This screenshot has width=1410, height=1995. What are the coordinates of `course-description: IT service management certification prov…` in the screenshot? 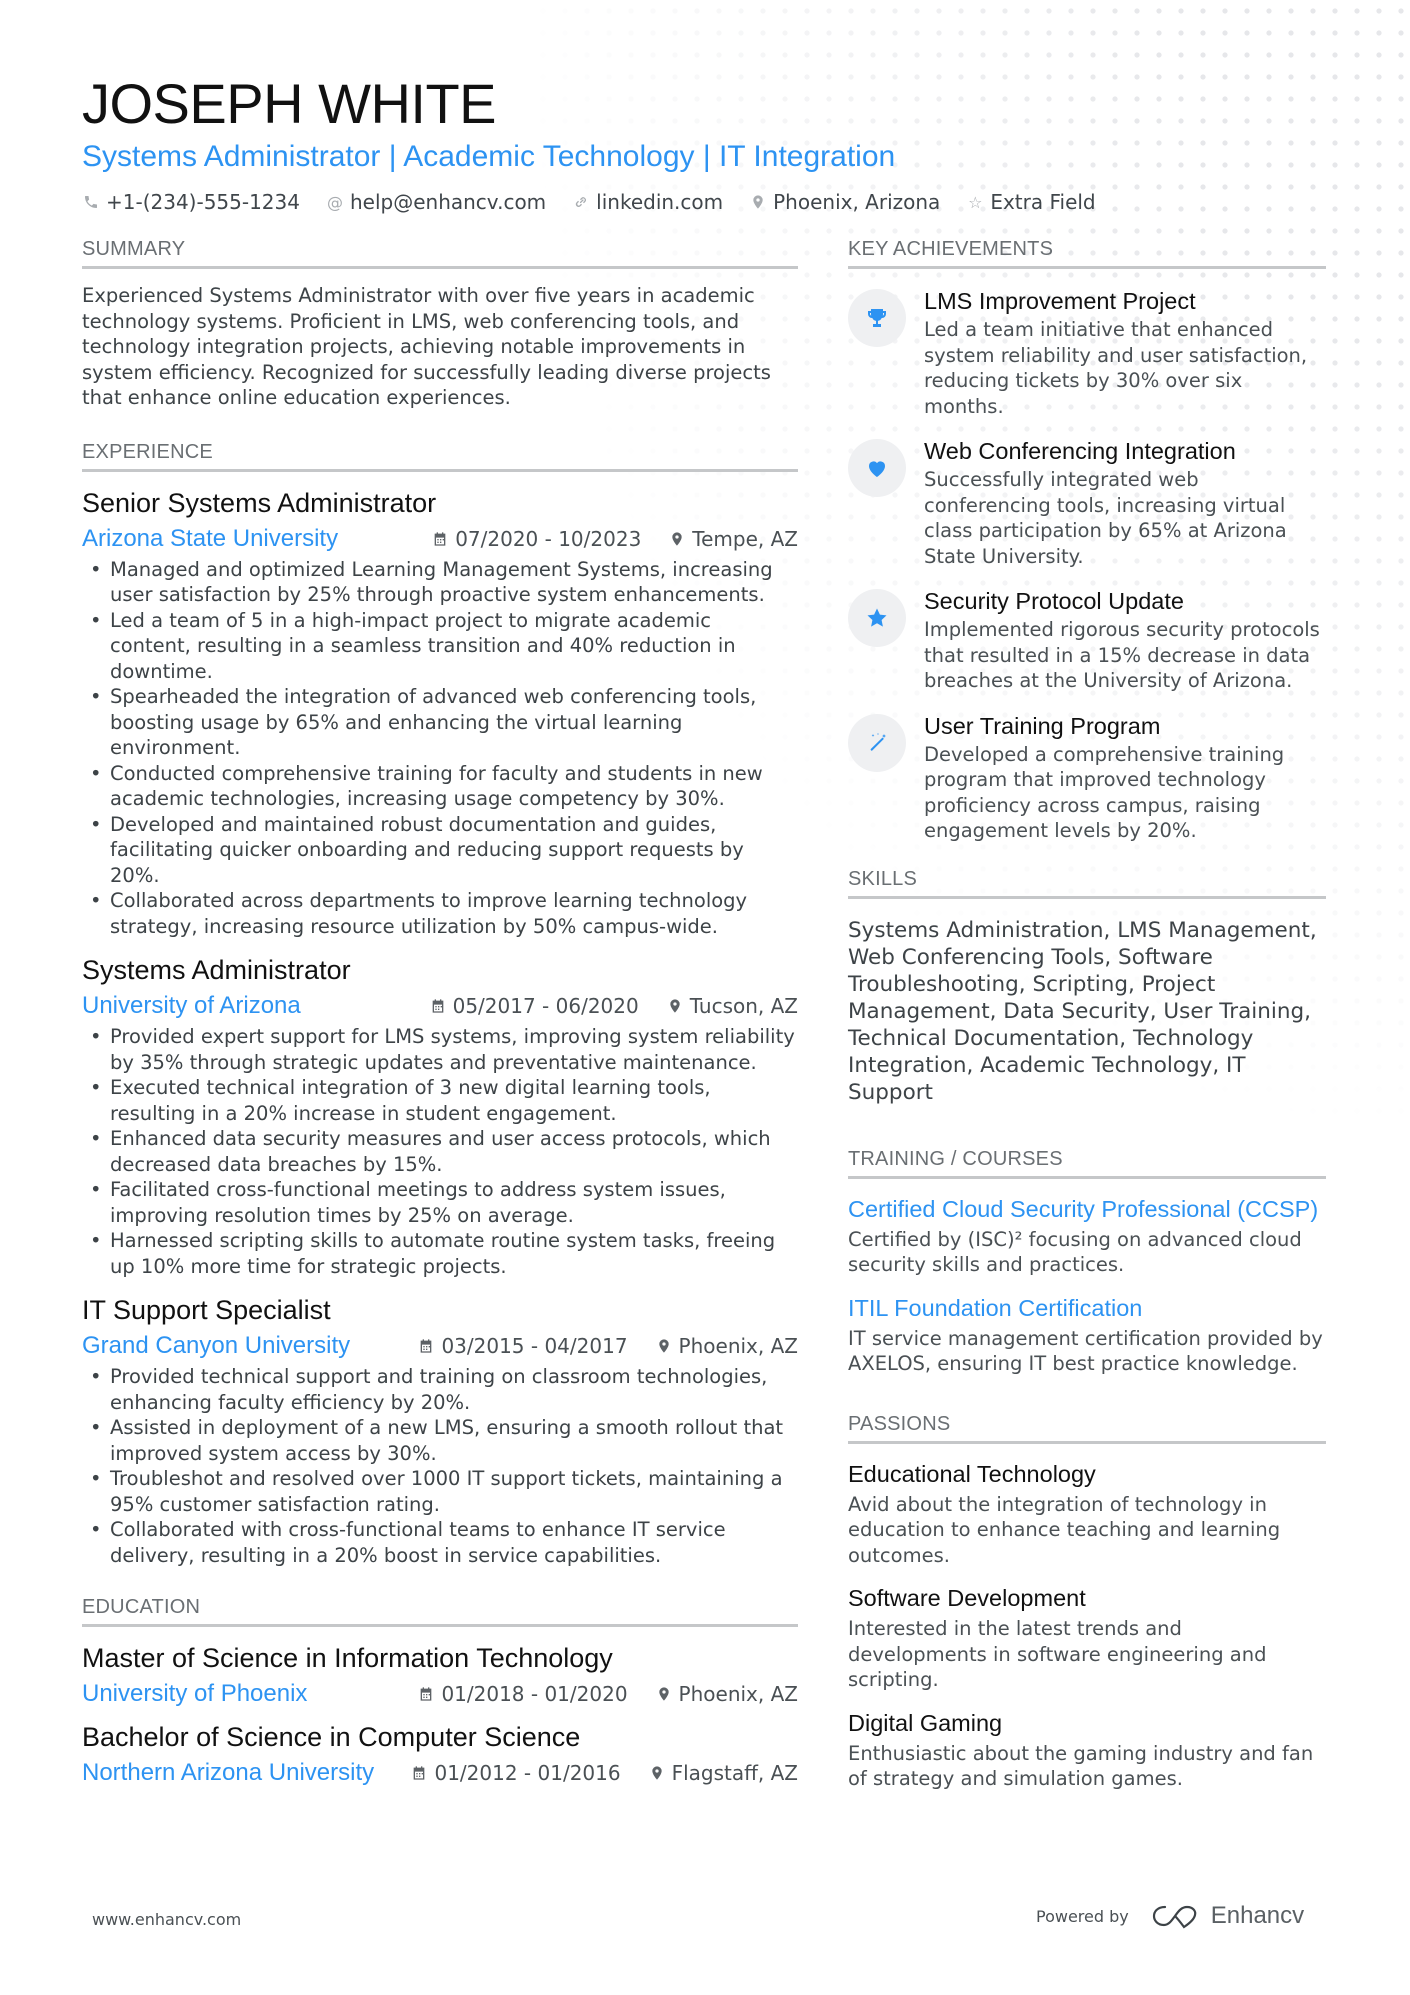 It's located at (1085, 1351).